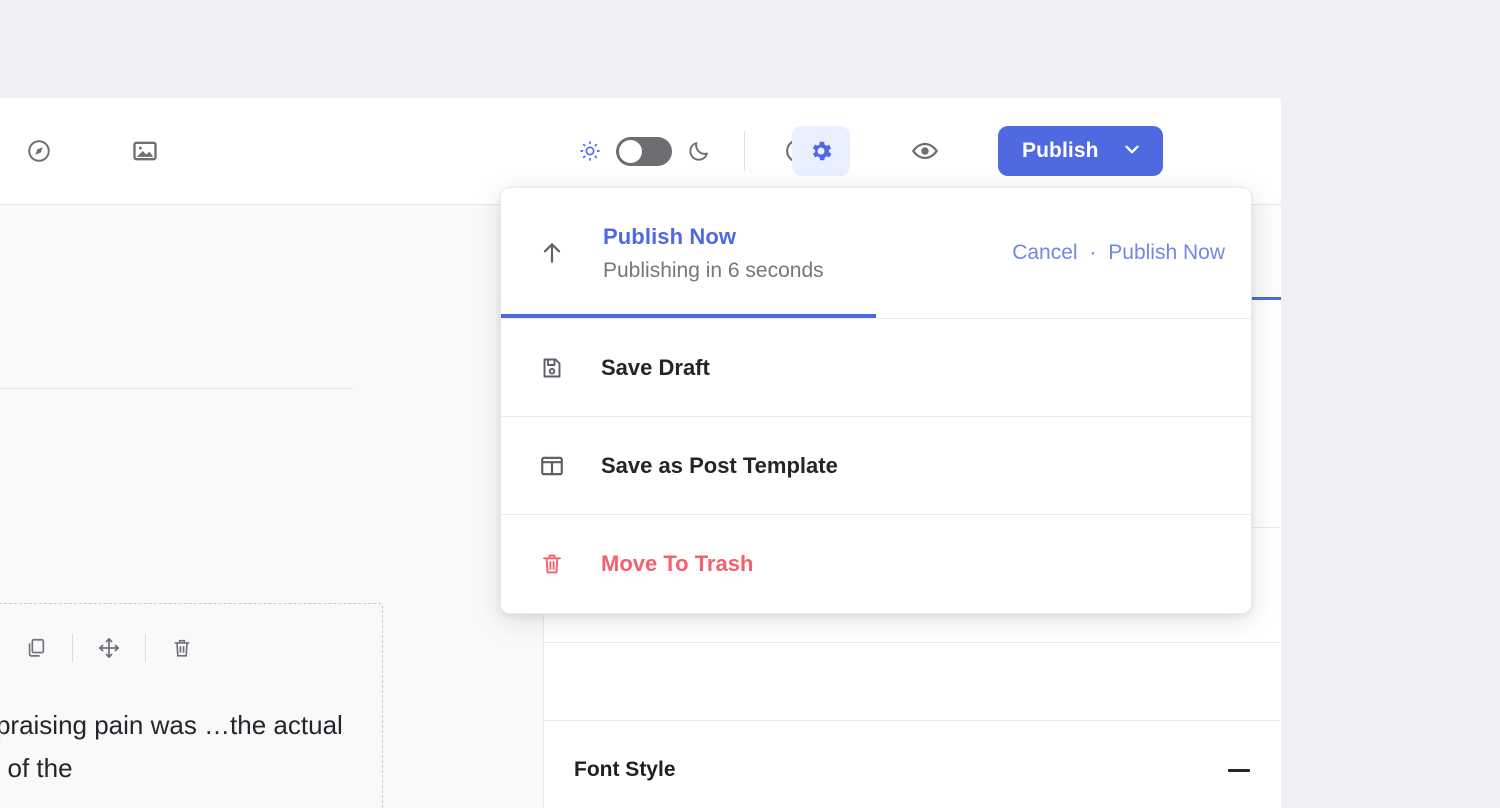  I want to click on font-style-section: Font Style Font Default, so click(912, 764).